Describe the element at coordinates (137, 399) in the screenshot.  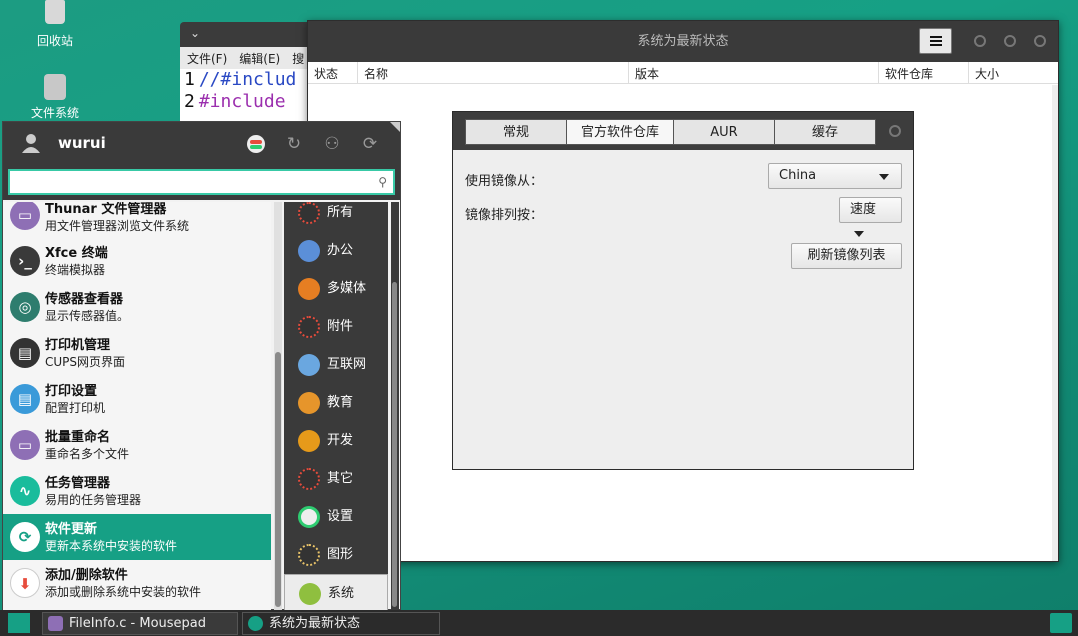
I see `list-item: ▤ 打印设置 配置打印机` at that location.